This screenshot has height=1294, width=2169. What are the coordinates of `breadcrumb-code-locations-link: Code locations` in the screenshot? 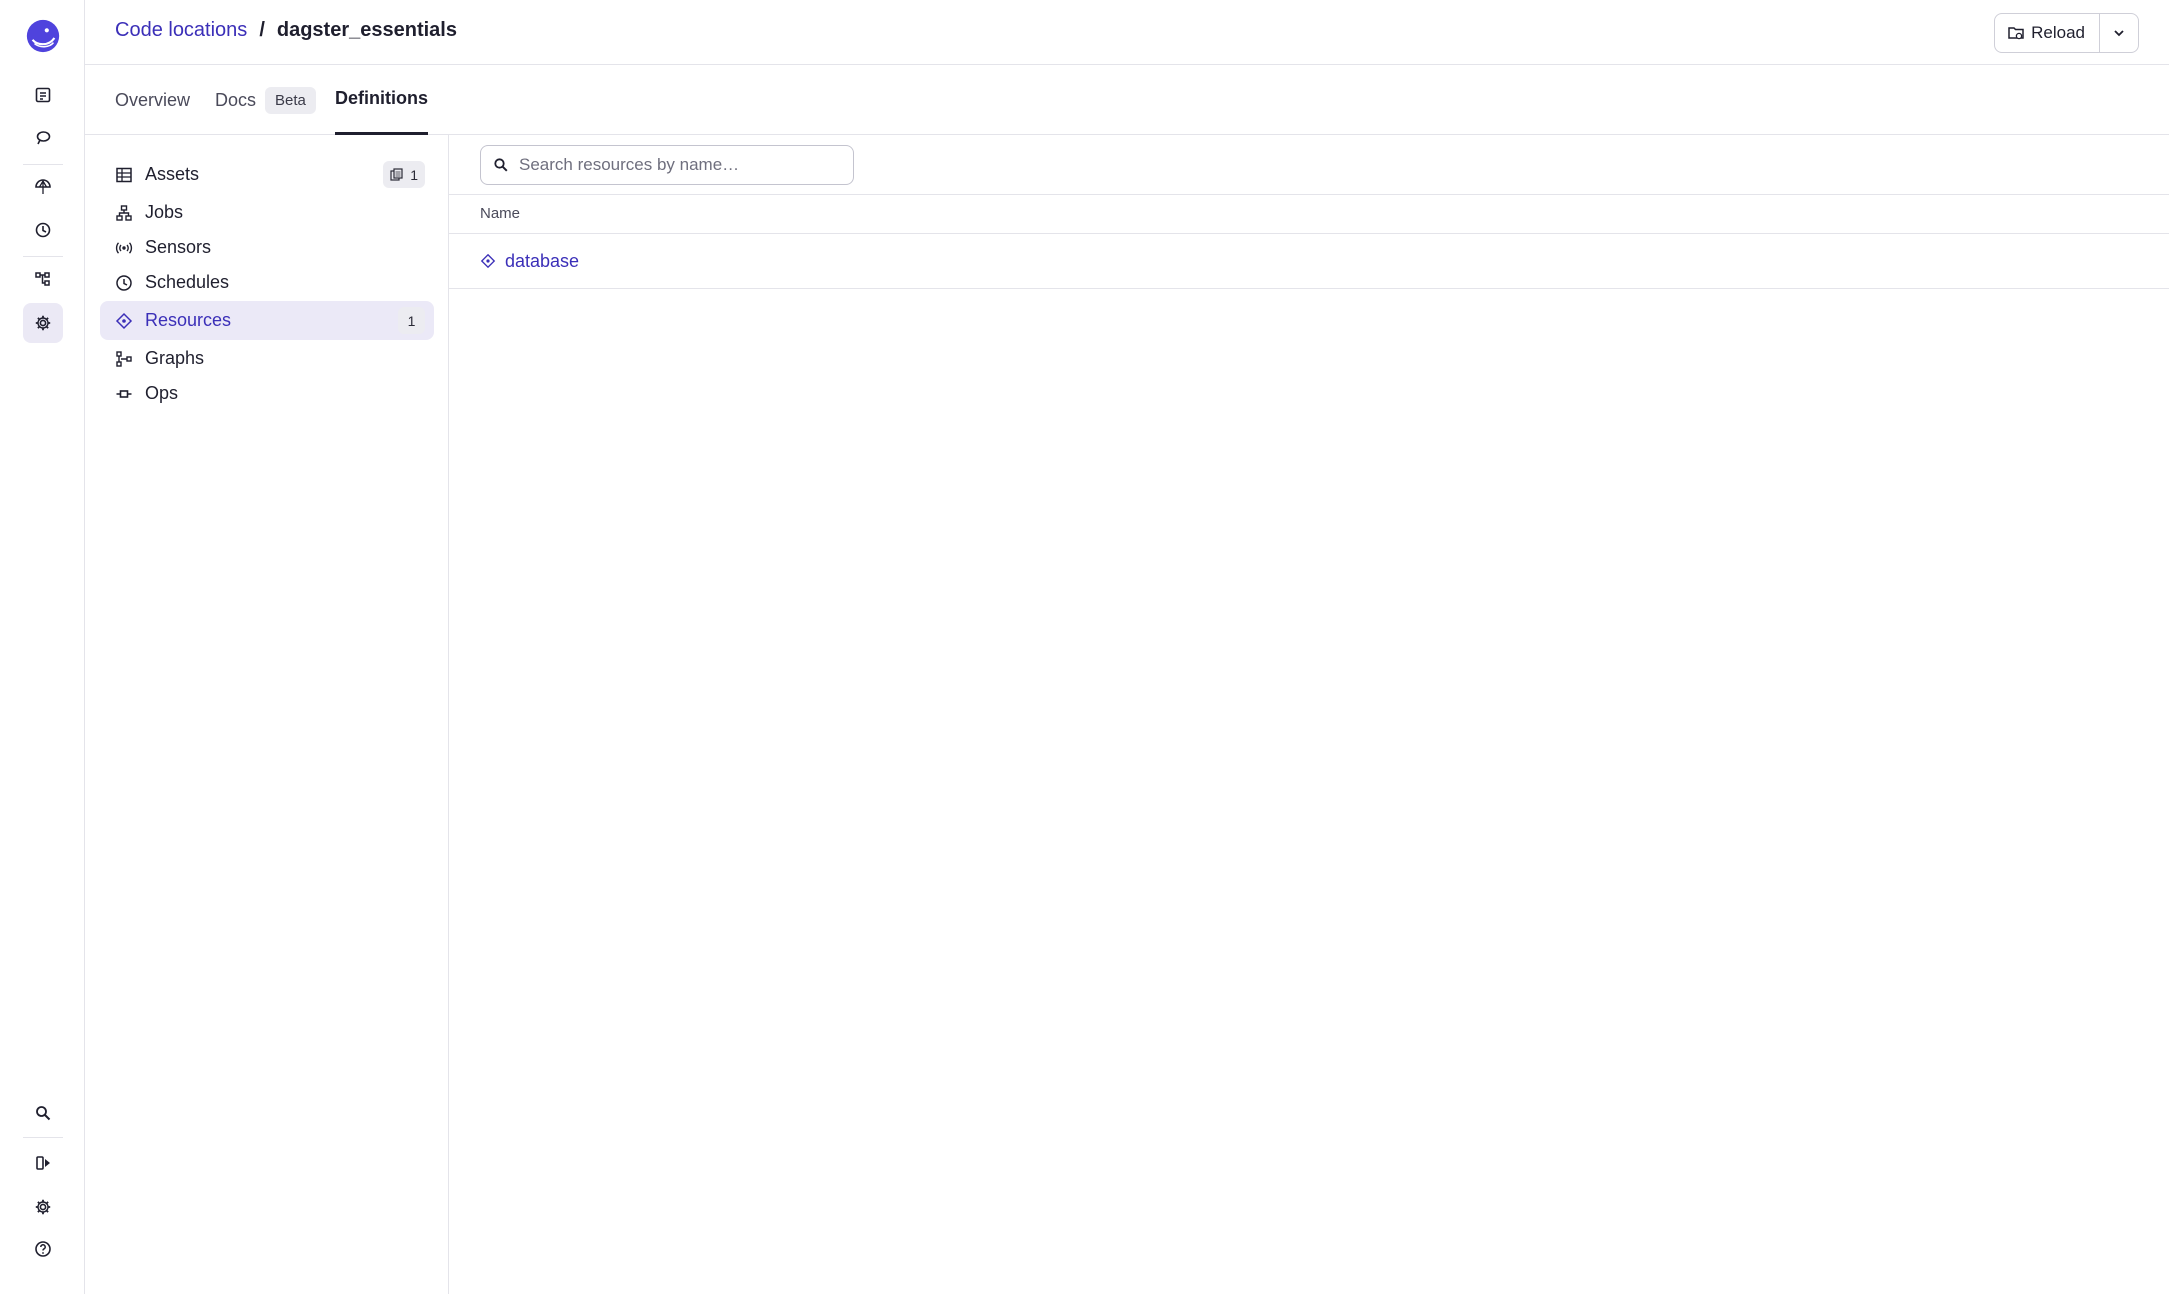 It's located at (181, 30).